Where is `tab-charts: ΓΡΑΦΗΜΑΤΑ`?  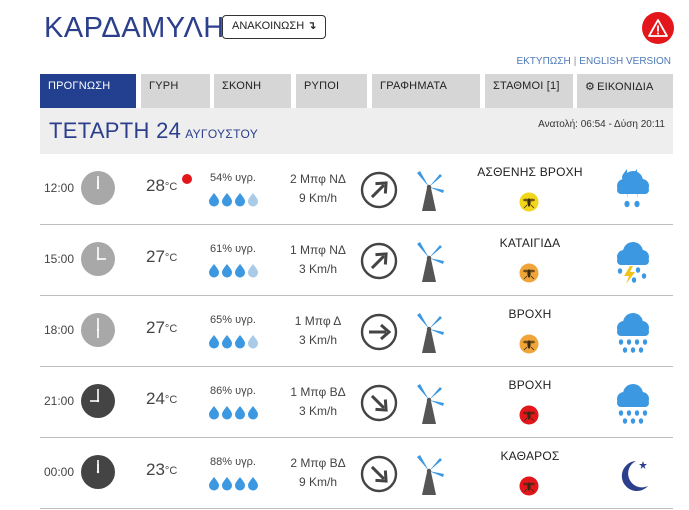 tab-charts: ΓΡΑΦΗΜΑΤΑ is located at coordinates (426, 91).